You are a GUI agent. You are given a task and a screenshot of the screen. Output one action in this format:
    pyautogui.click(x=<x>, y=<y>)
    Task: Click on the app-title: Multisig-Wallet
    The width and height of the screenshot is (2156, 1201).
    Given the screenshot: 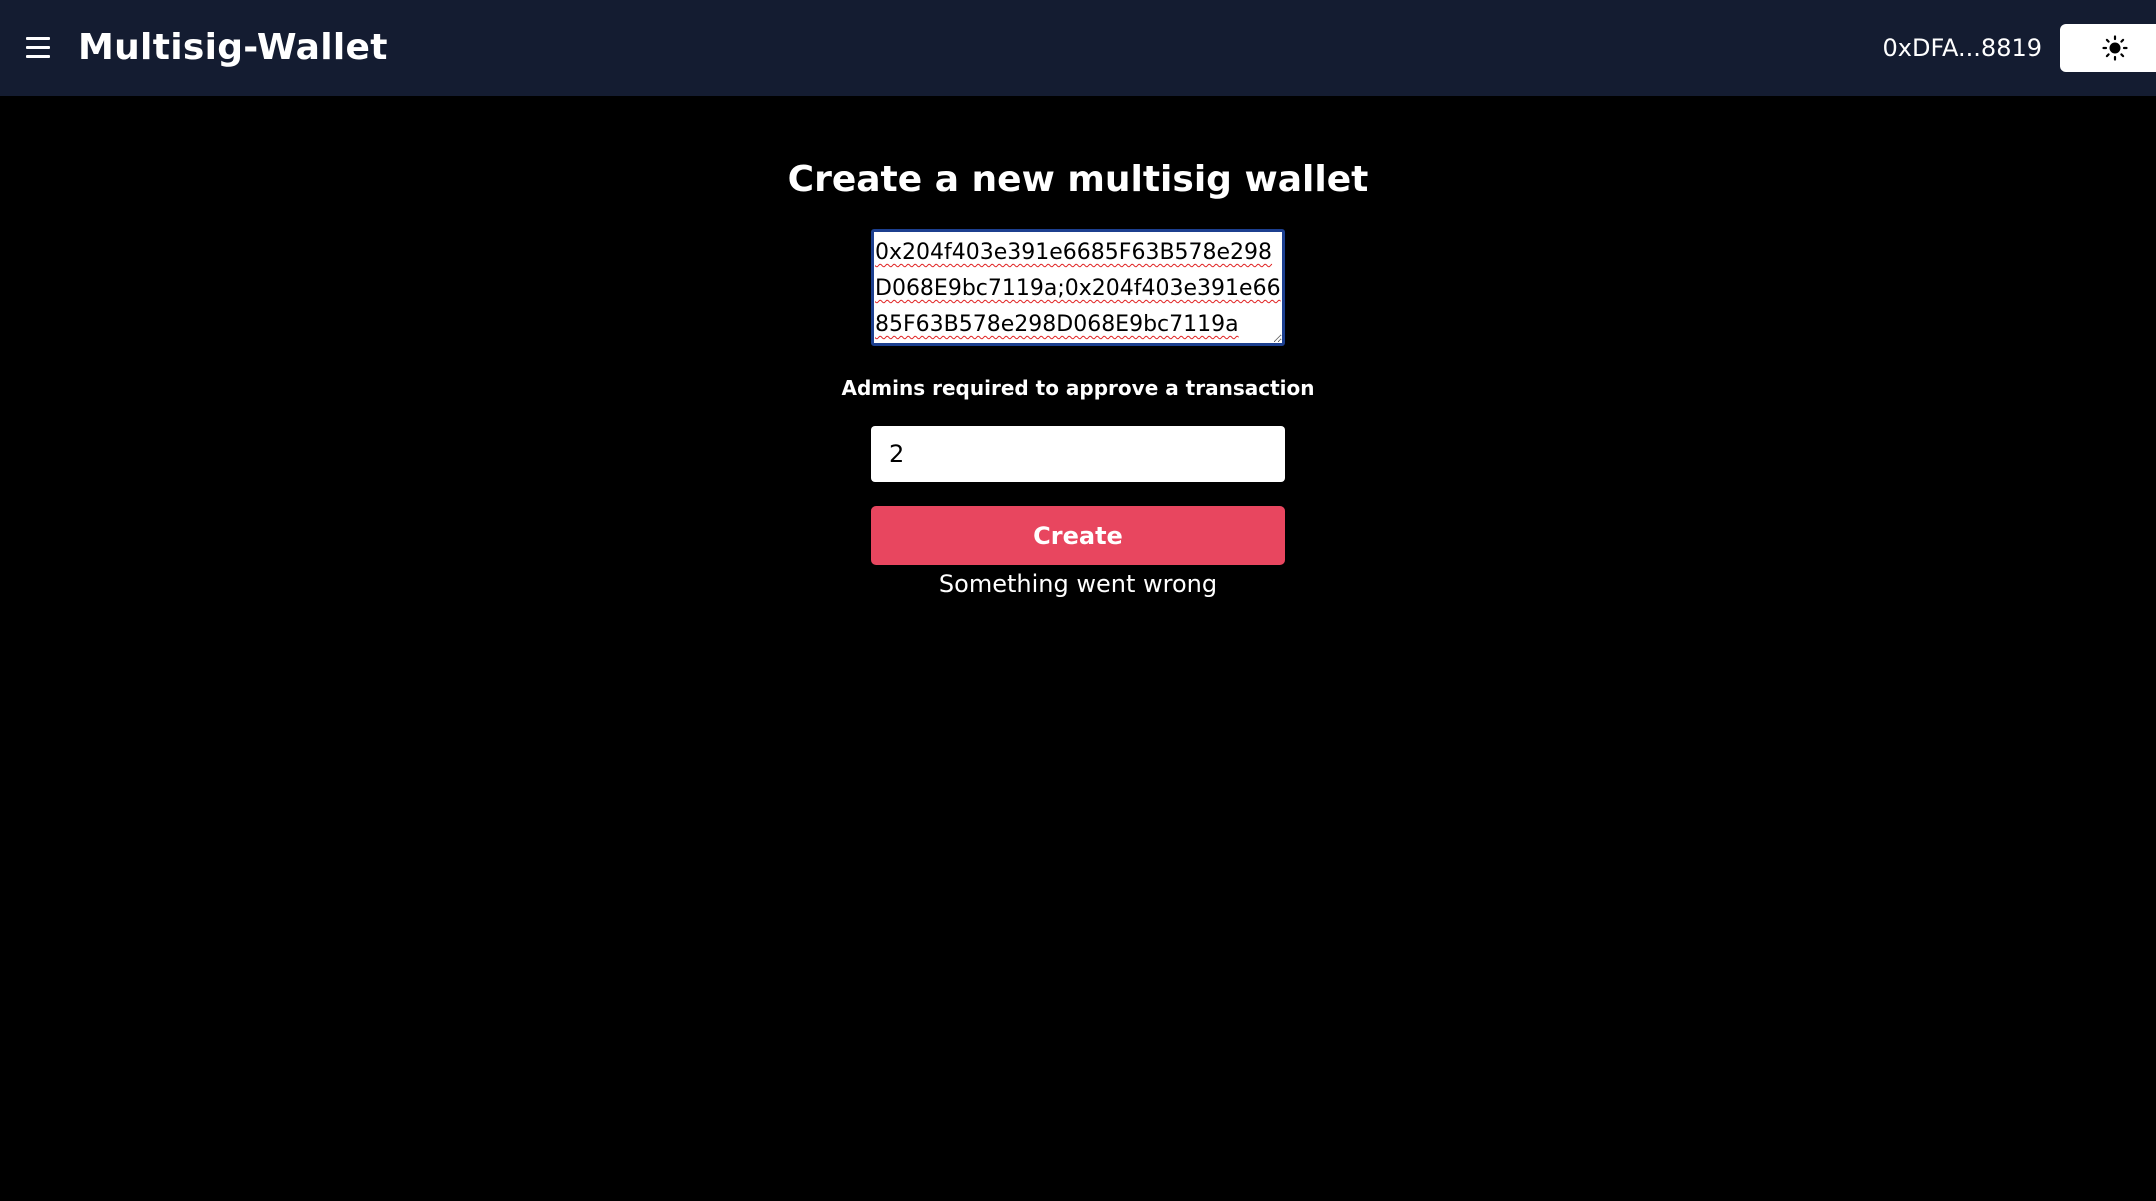 What is the action you would take?
    pyautogui.click(x=233, y=47)
    